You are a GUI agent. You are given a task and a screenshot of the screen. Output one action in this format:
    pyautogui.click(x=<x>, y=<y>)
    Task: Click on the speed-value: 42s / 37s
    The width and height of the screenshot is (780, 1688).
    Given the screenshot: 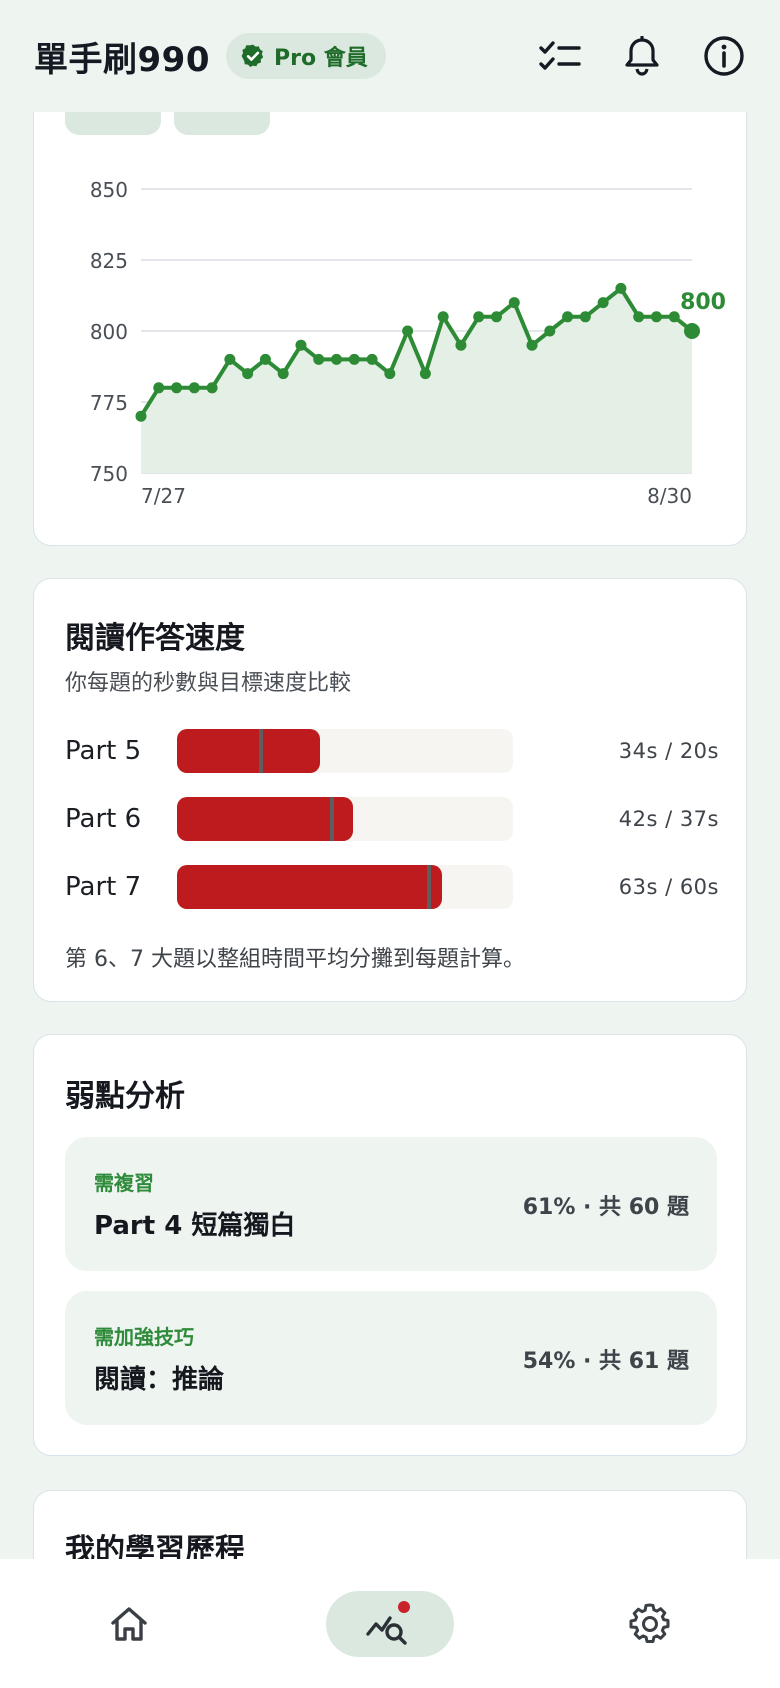 What is the action you would take?
    pyautogui.click(x=668, y=819)
    